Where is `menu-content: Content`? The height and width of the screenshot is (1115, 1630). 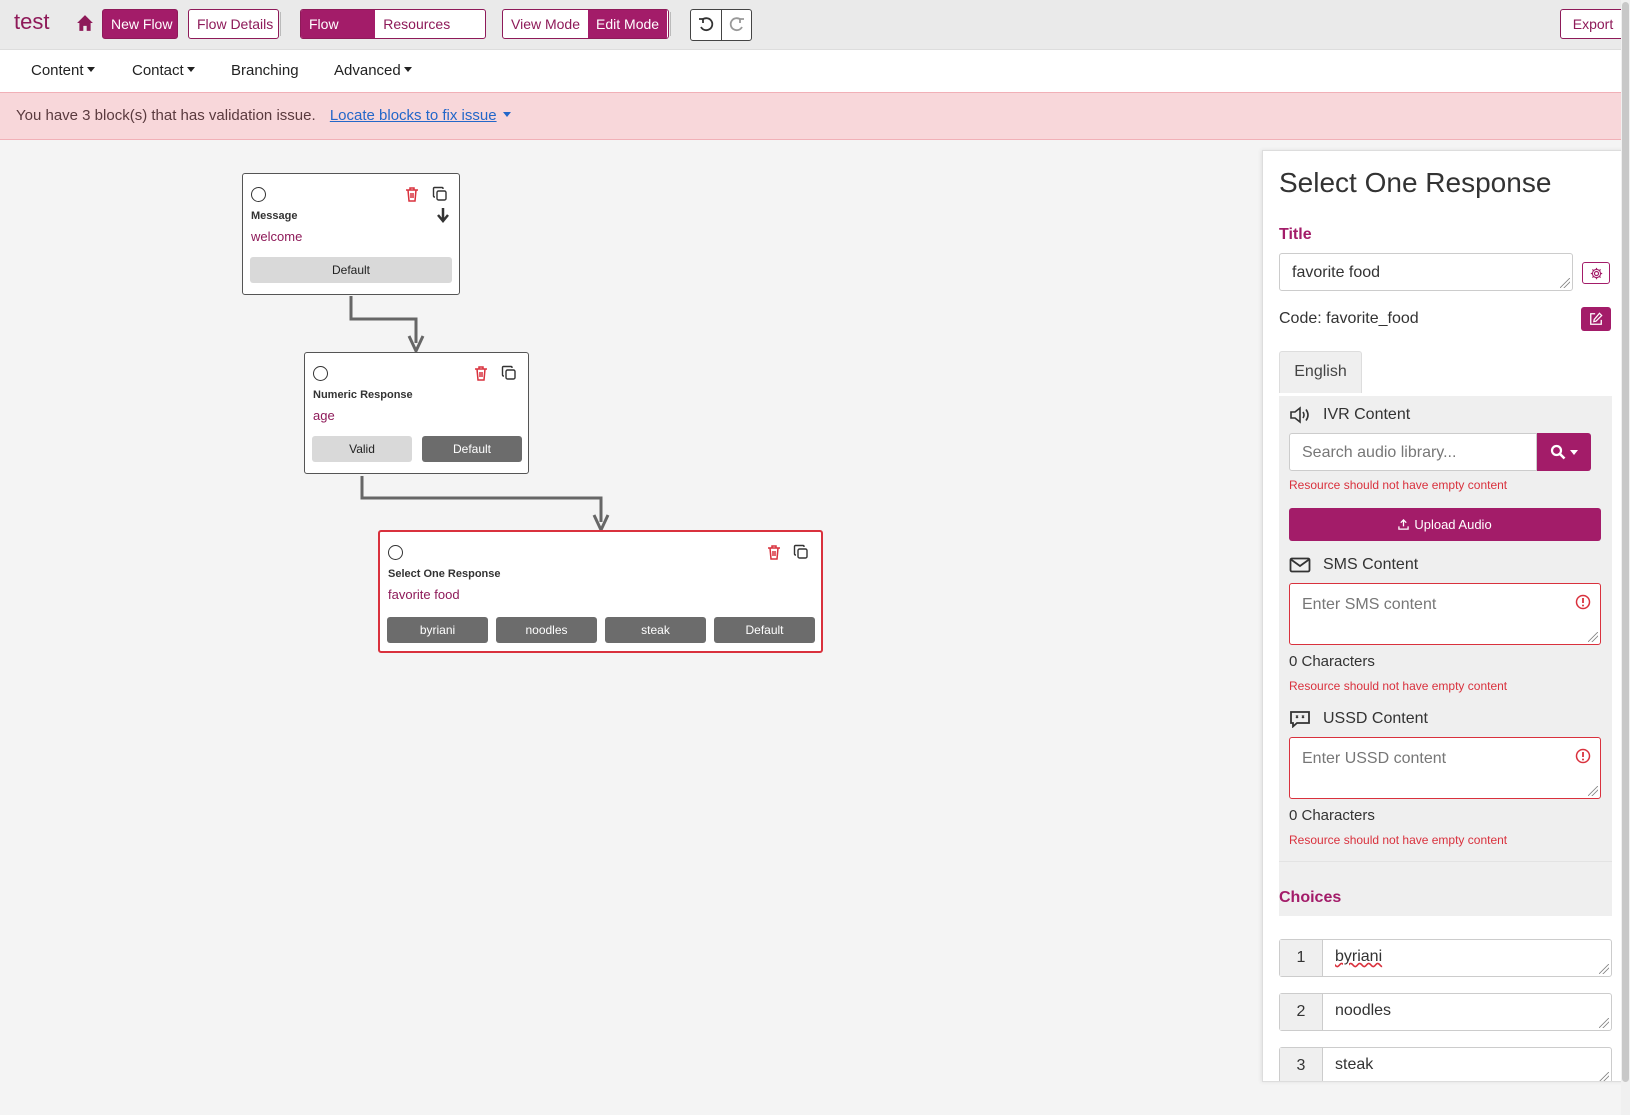 menu-content: Content is located at coordinates (63, 70).